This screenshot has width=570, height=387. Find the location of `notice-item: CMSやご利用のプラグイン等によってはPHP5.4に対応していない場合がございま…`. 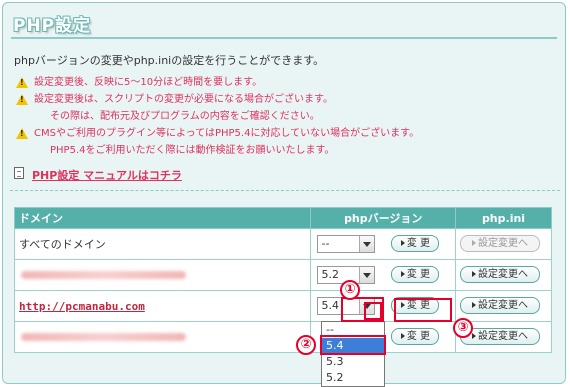

notice-item: CMSやご利用のプラグイン等によってはPHP5.4に対応していない場合がございま… is located at coordinates (284, 133).